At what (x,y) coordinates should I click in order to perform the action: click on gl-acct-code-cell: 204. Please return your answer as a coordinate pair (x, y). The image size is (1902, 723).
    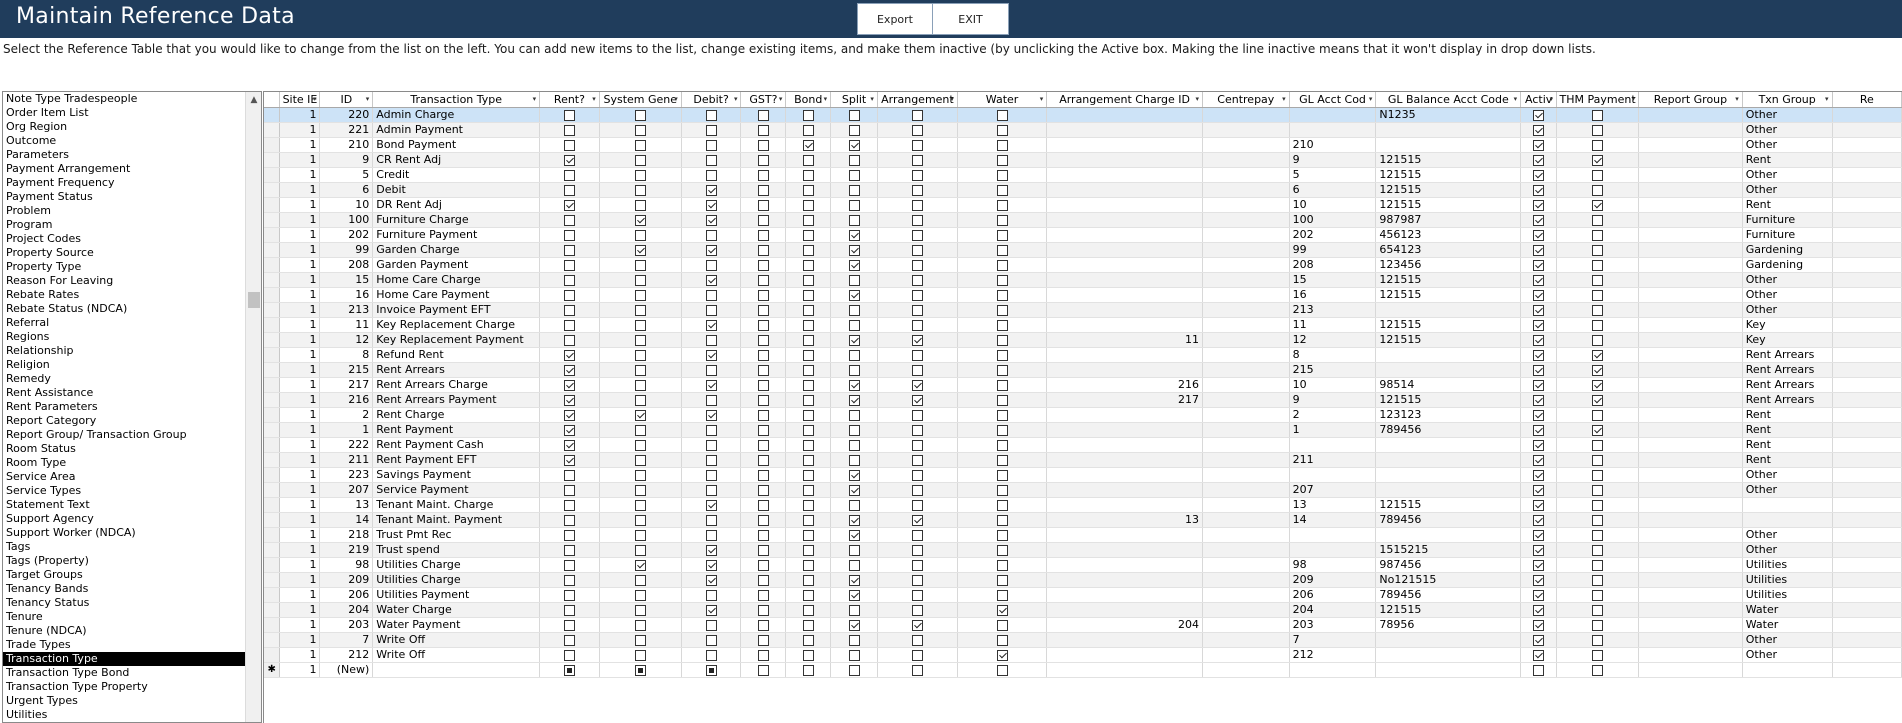
    Looking at the image, I should click on (1333, 610).